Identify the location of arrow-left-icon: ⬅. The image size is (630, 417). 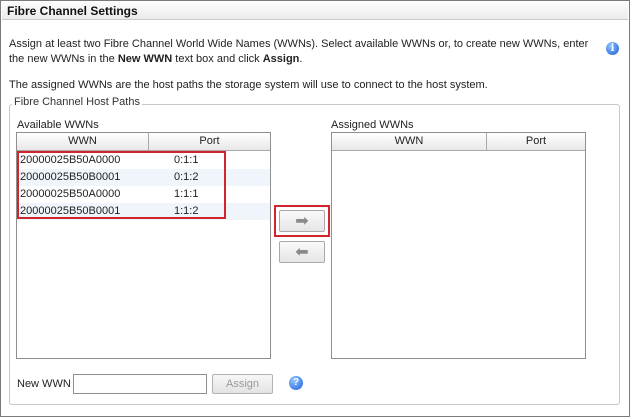
(302, 251).